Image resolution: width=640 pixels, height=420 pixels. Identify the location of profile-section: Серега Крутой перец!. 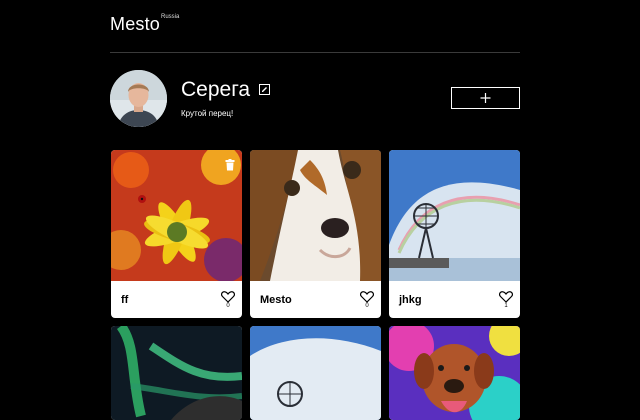
(315, 99).